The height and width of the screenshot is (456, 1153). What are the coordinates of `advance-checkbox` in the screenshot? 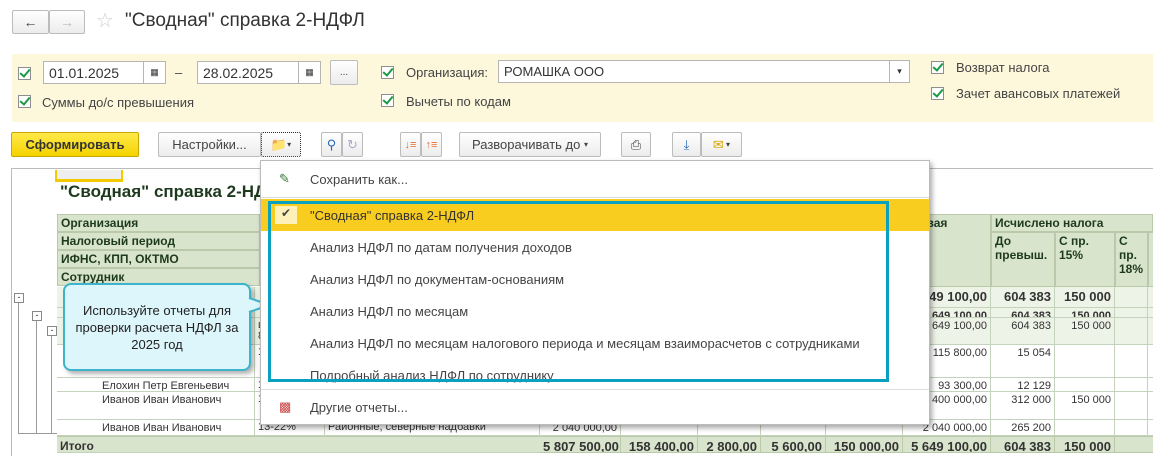 It's located at (937, 93).